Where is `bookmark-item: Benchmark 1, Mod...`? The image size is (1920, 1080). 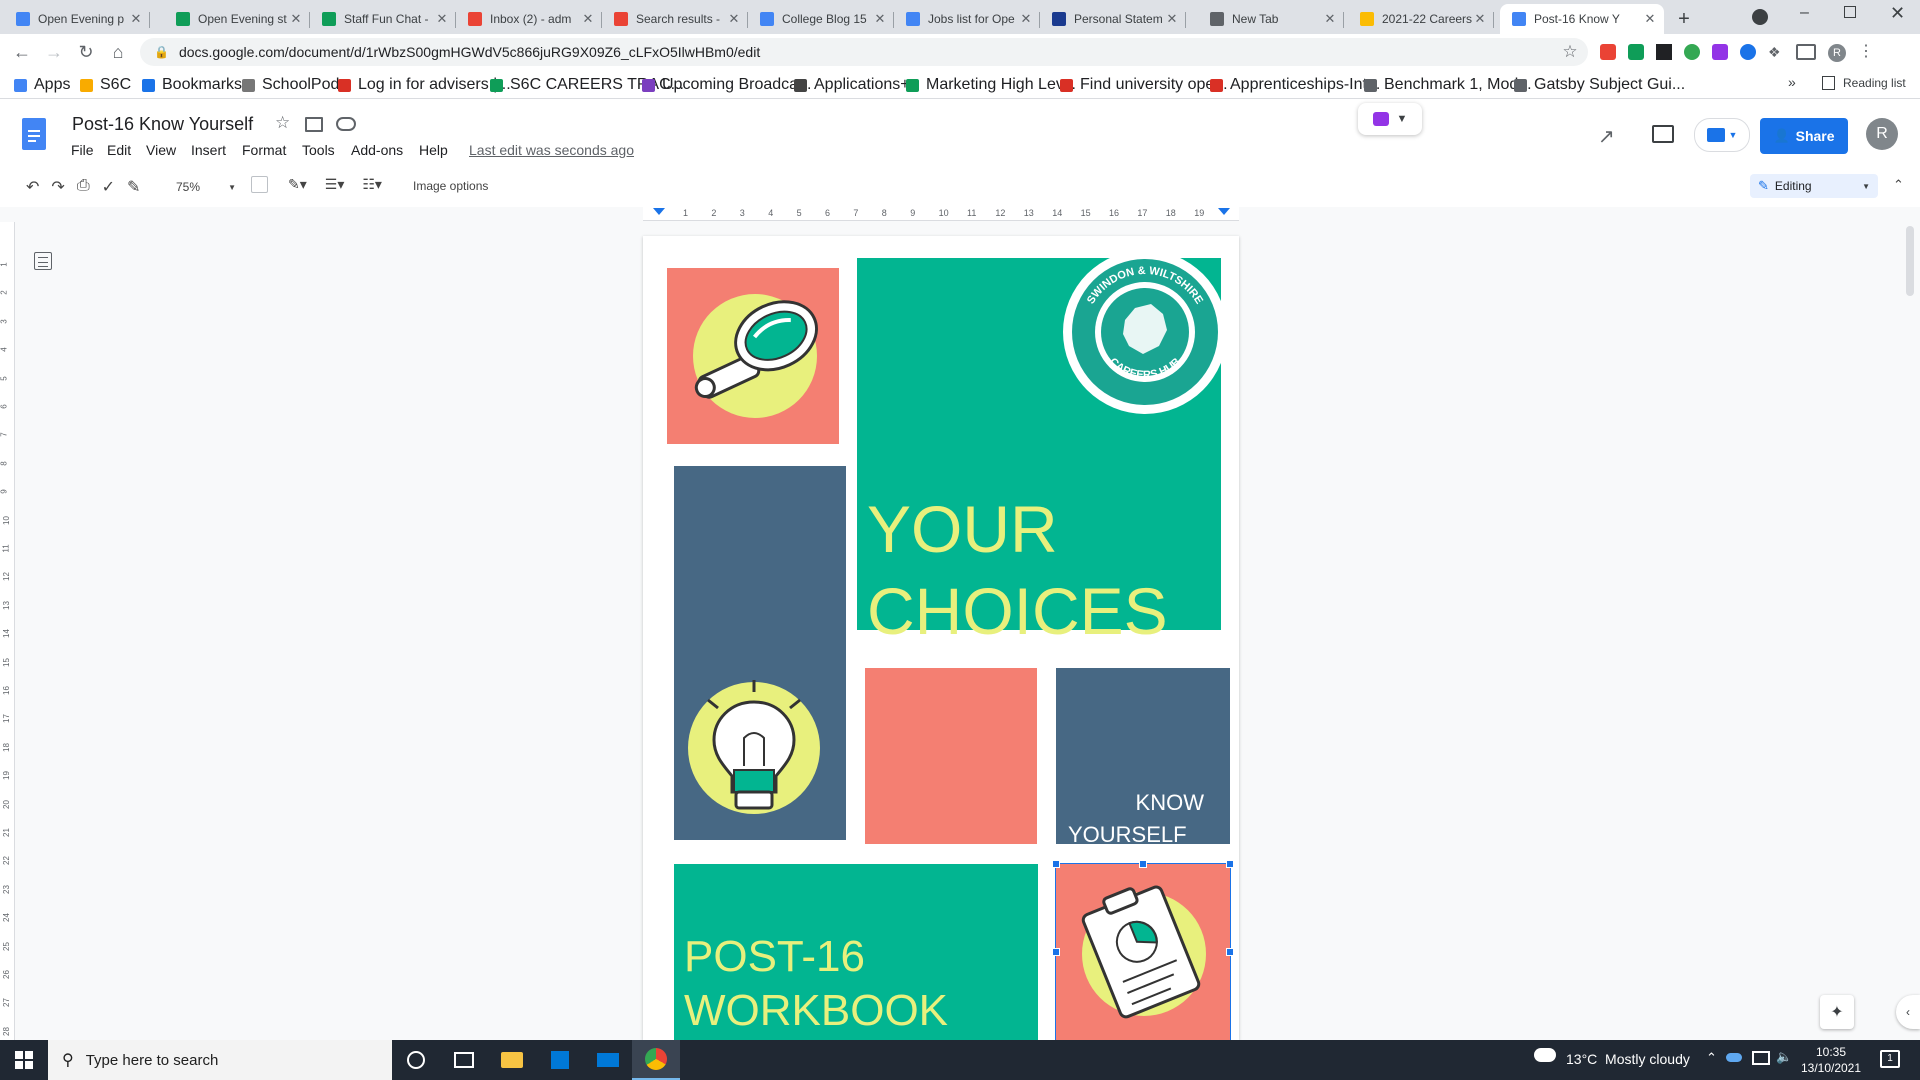
bookmark-item: Benchmark 1, Mod... is located at coordinates (1448, 85).